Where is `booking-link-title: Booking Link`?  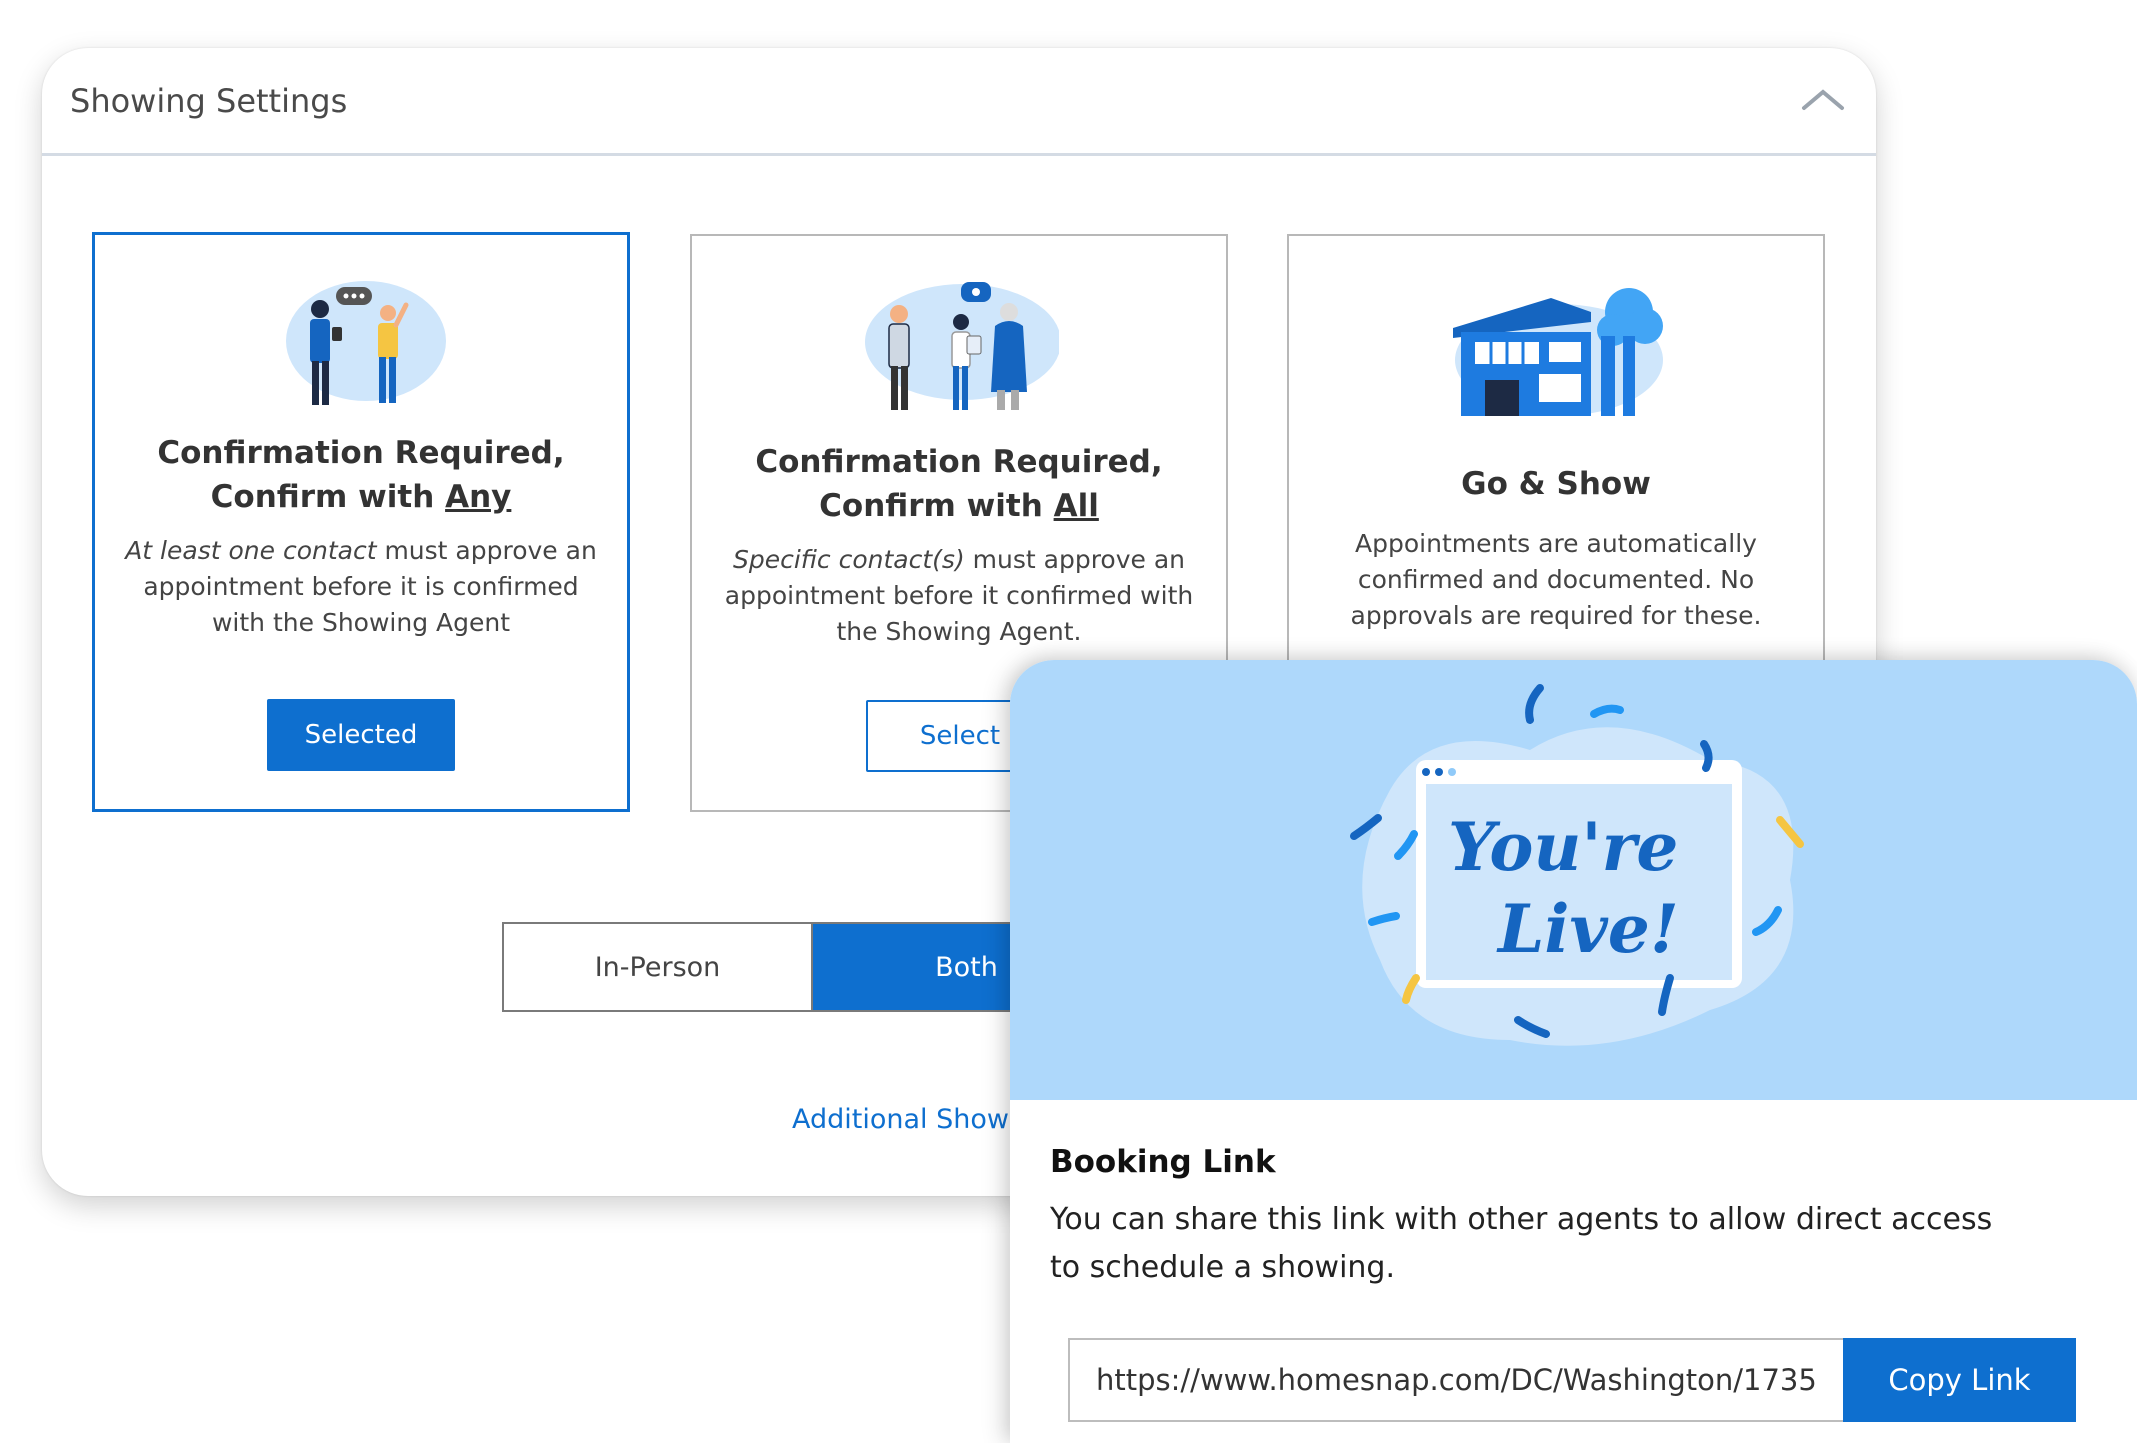 booking-link-title: Booking Link is located at coordinates (1163, 1162).